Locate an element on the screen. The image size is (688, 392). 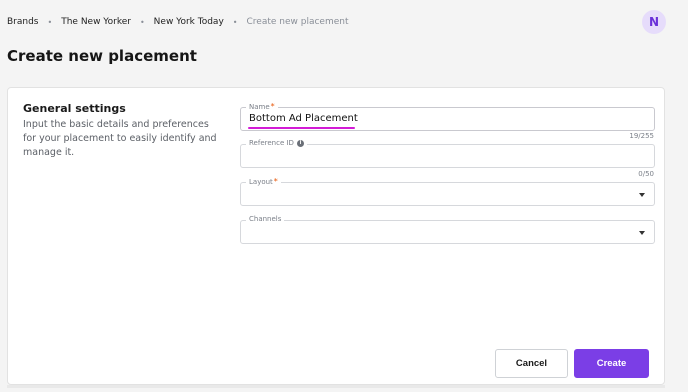
reference-id-char-counter: 0/50 is located at coordinates (646, 174).